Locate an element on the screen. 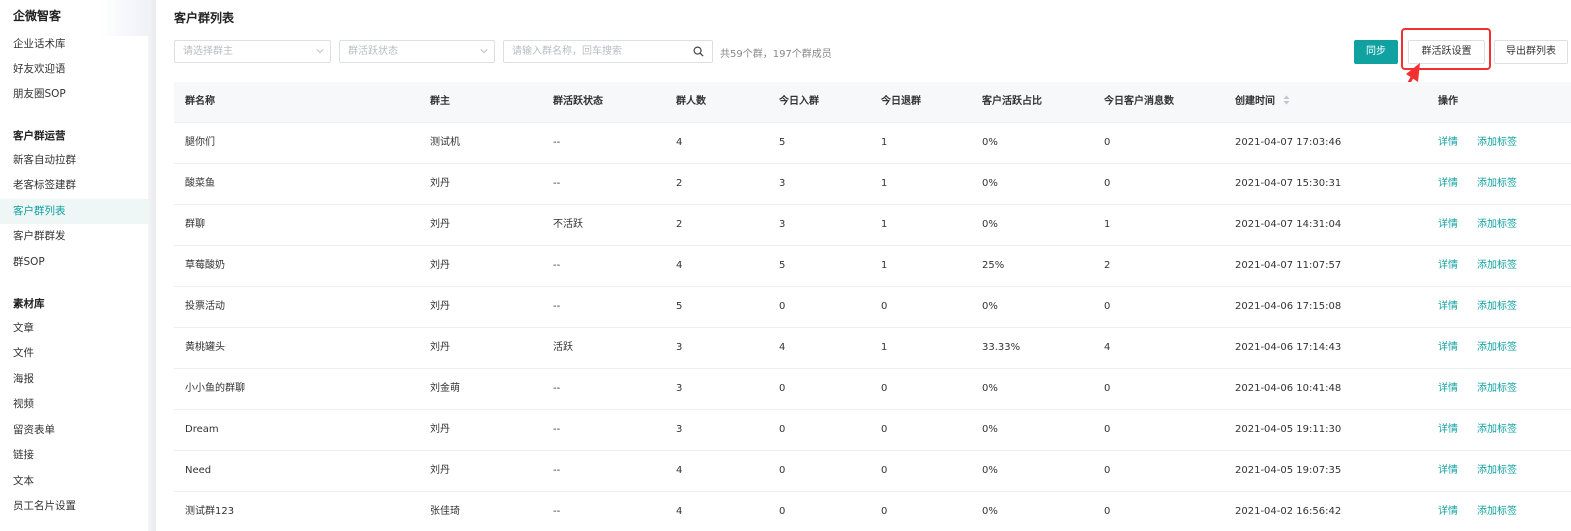 Image resolution: width=1571 pixels, height=531 pixels. cell-group-name: Need is located at coordinates (198, 470).